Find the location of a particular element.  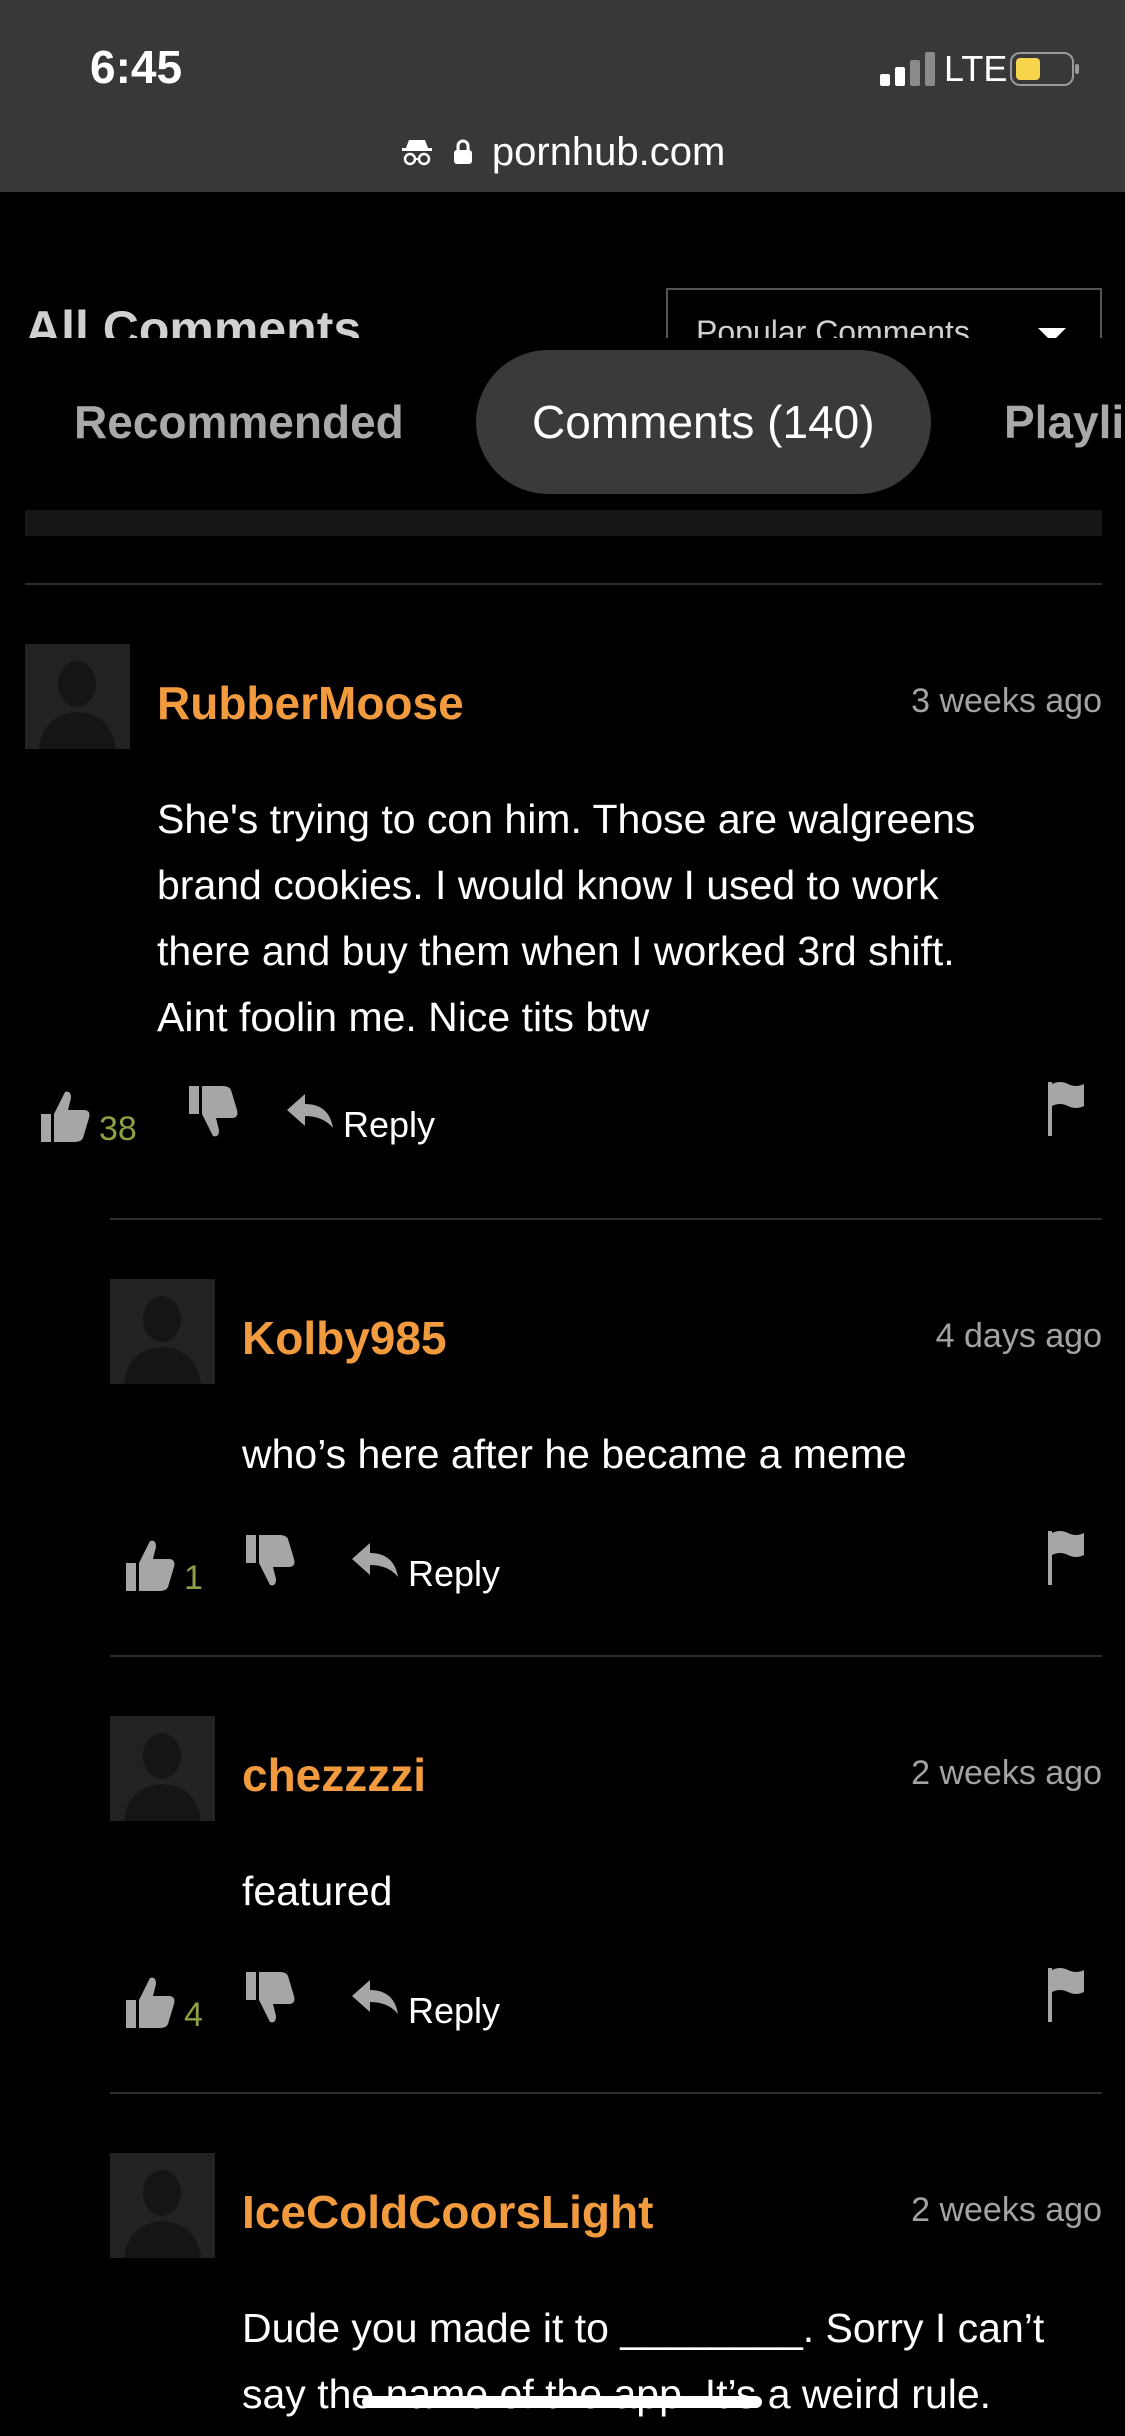

address-bar: pornhub.com is located at coordinates (562, 151).